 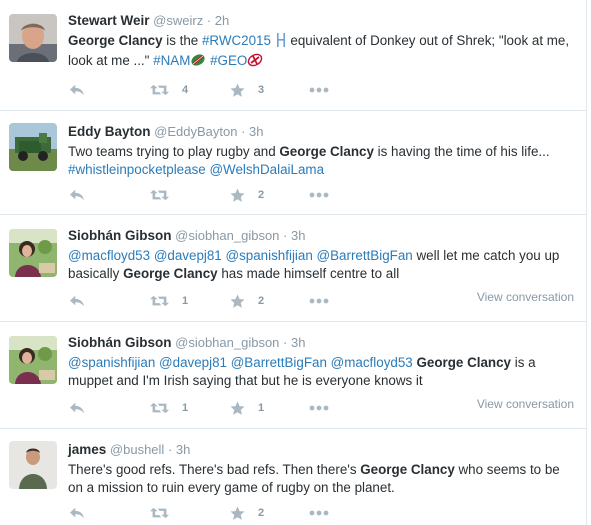 I want to click on author-name: james, so click(x=87, y=449).